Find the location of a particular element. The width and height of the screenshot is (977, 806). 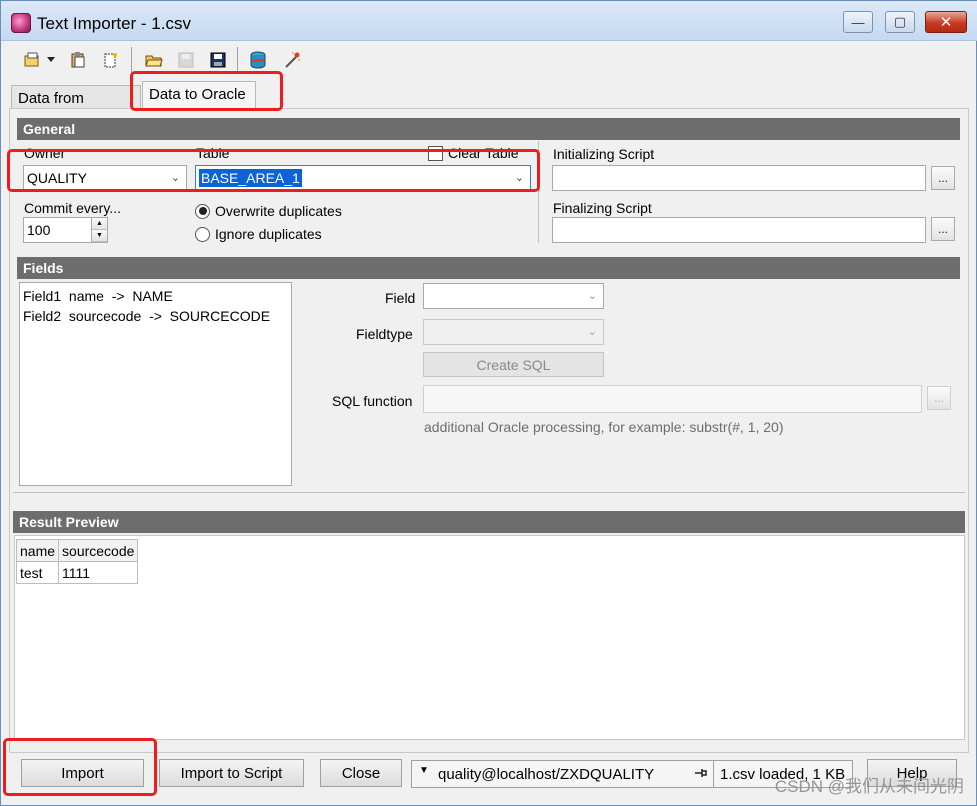

sql-function-input is located at coordinates (672, 399).